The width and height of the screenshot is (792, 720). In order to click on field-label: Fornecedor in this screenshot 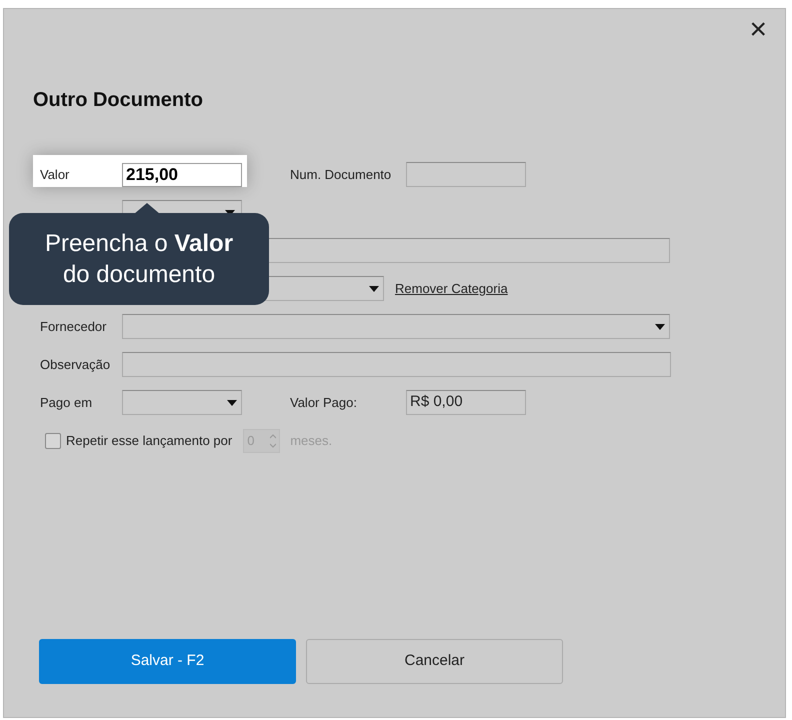, I will do `click(74, 327)`.